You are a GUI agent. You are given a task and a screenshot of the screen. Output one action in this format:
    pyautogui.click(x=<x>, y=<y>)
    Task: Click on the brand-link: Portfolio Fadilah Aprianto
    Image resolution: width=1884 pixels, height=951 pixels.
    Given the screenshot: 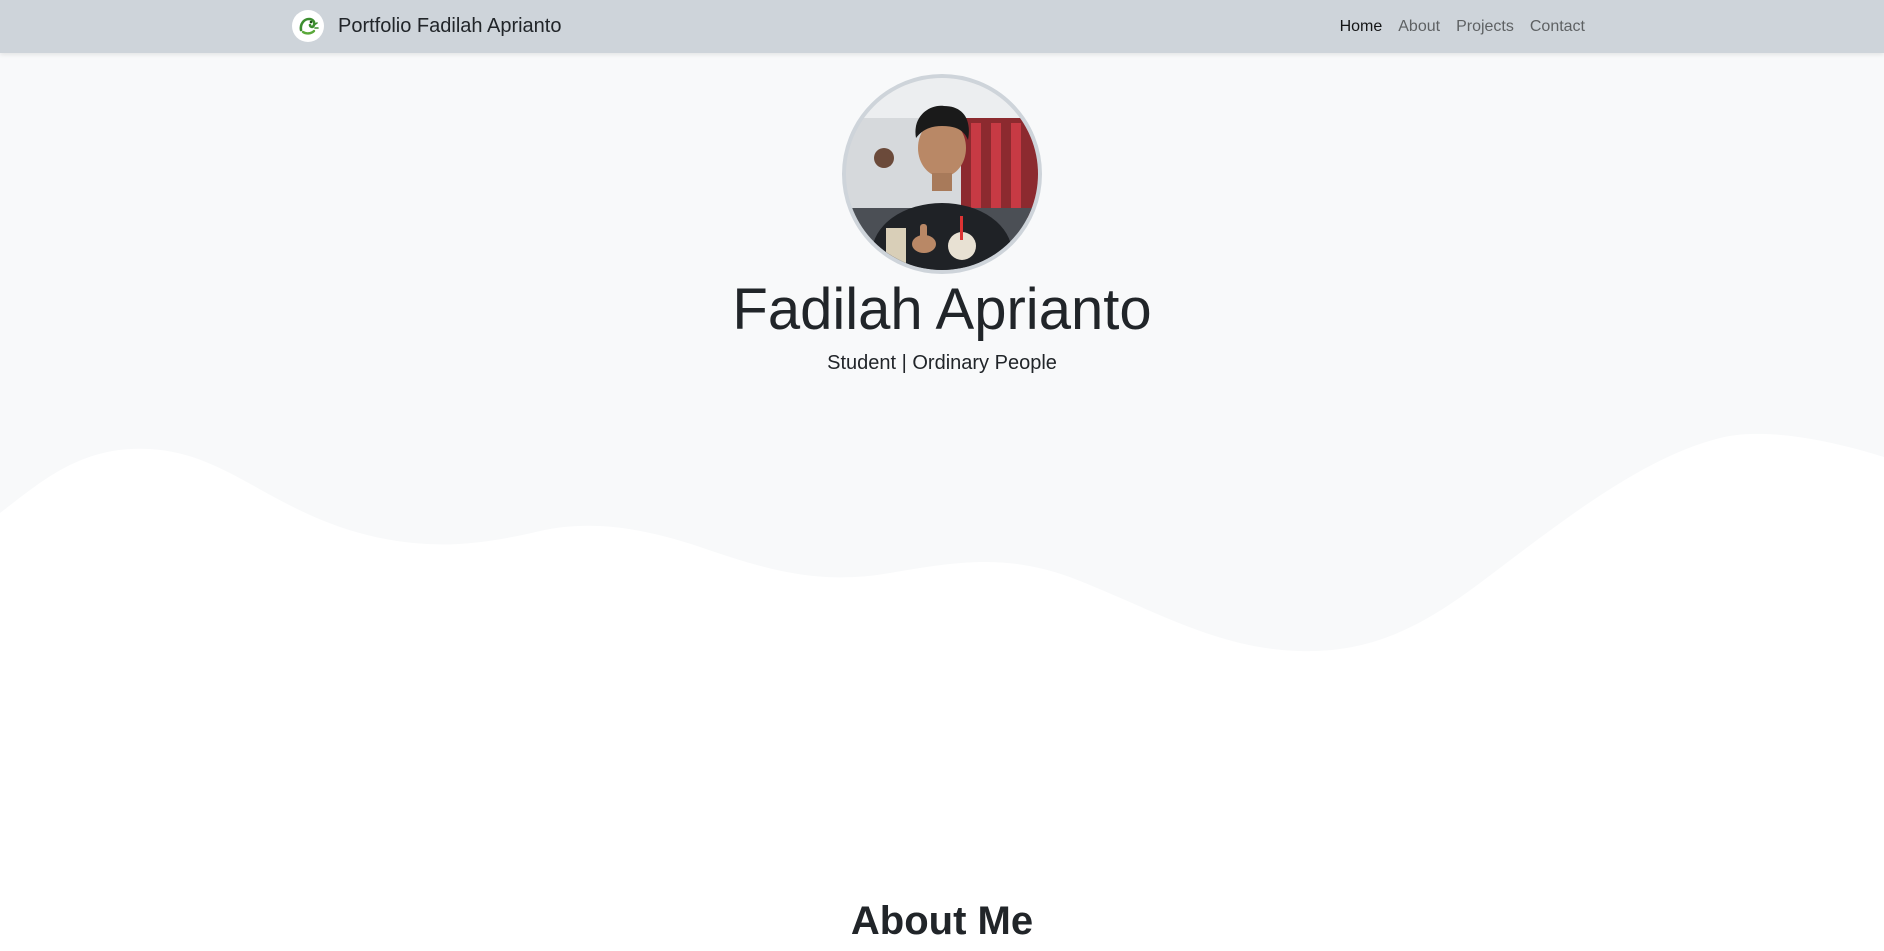 What is the action you would take?
    pyautogui.click(x=426, y=26)
    